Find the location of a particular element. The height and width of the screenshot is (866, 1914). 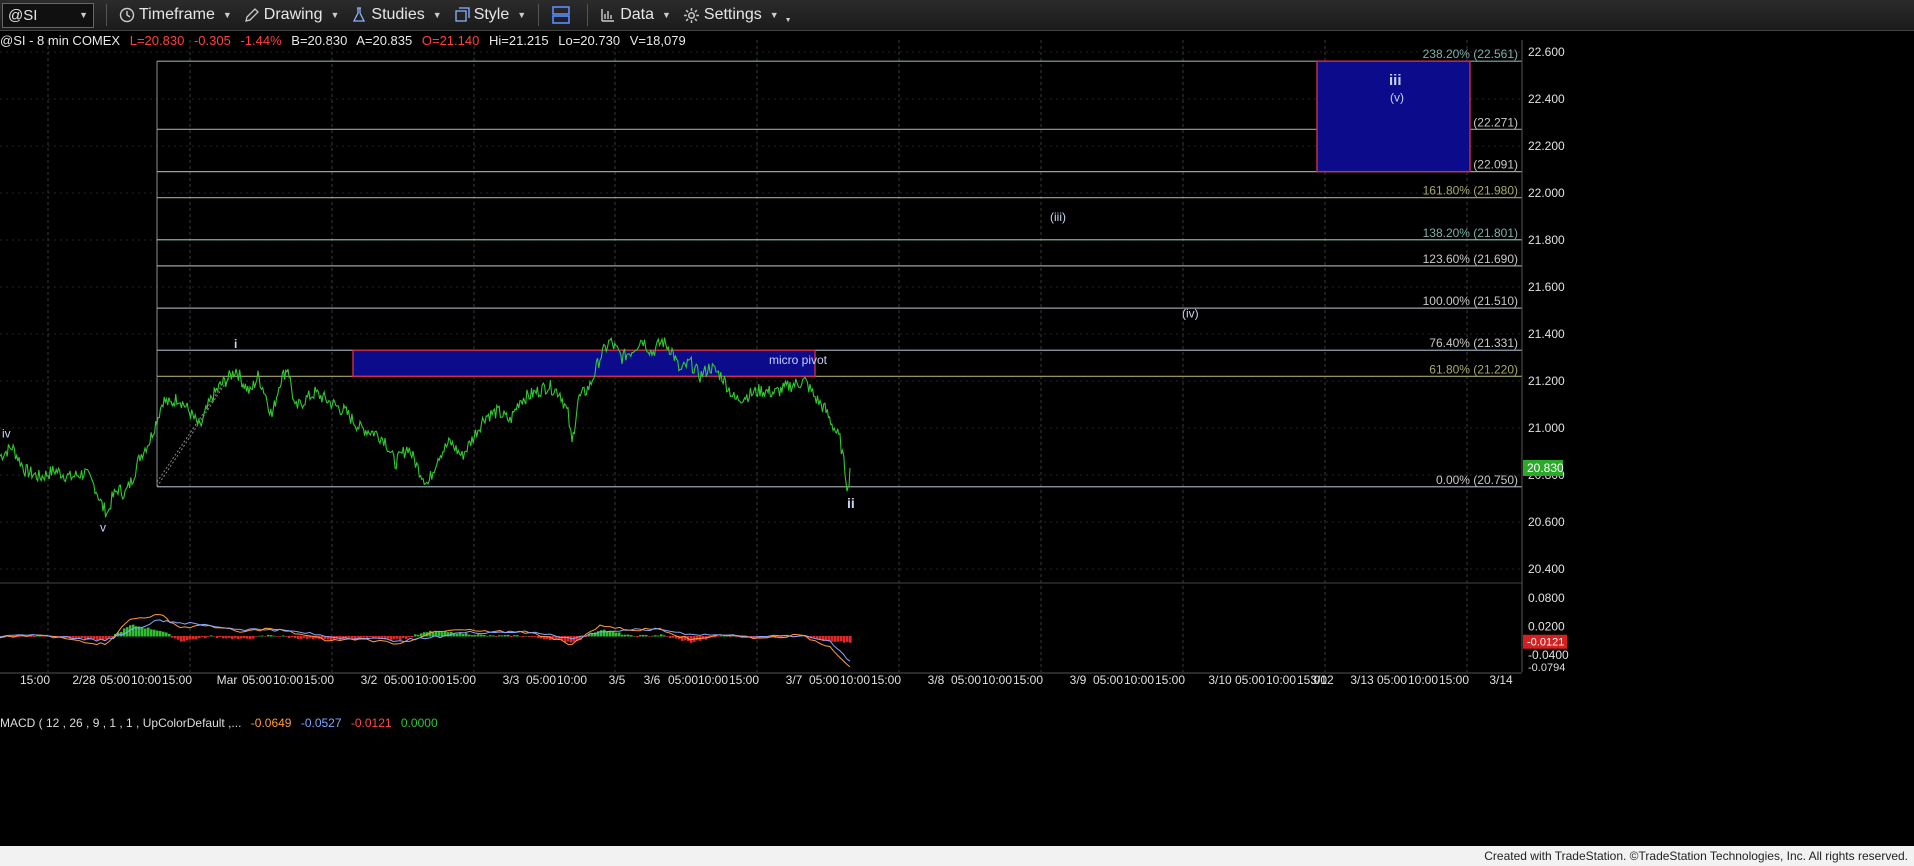

fib-level-label: 61.80% (21.220) is located at coordinates (1473, 369).